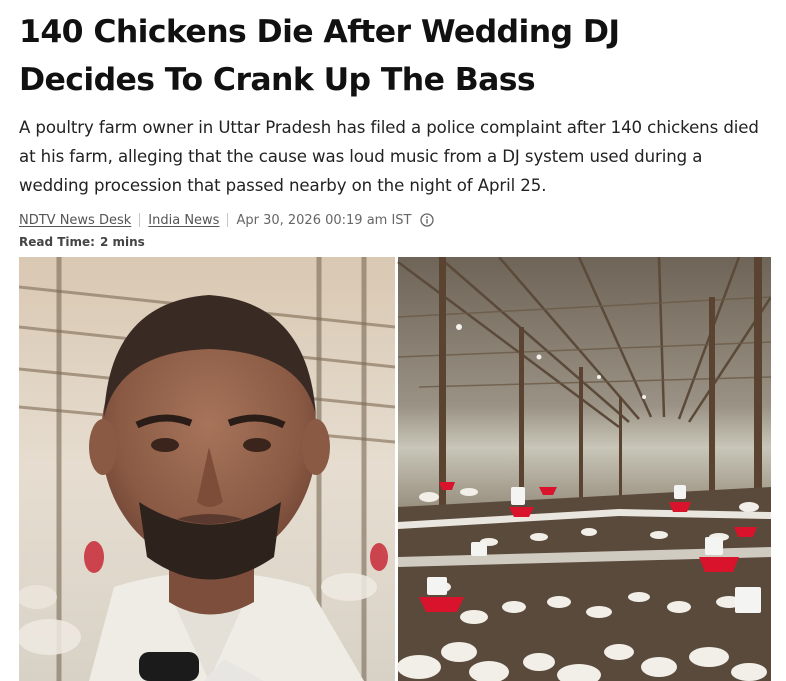  I want to click on publish-timestamp: Apr 30, 2026 00:19 am IST, so click(324, 220).